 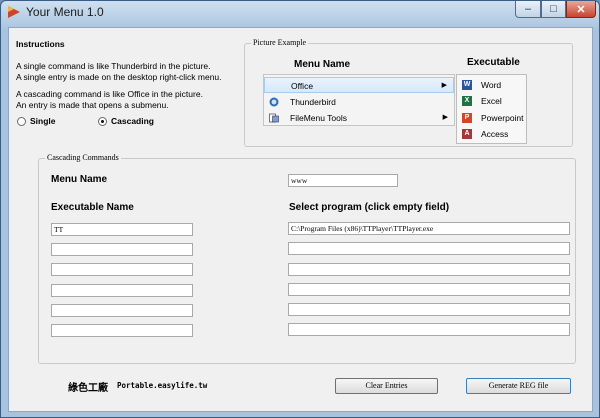 I want to click on submenu-item-access: A Access, so click(x=491, y=134).